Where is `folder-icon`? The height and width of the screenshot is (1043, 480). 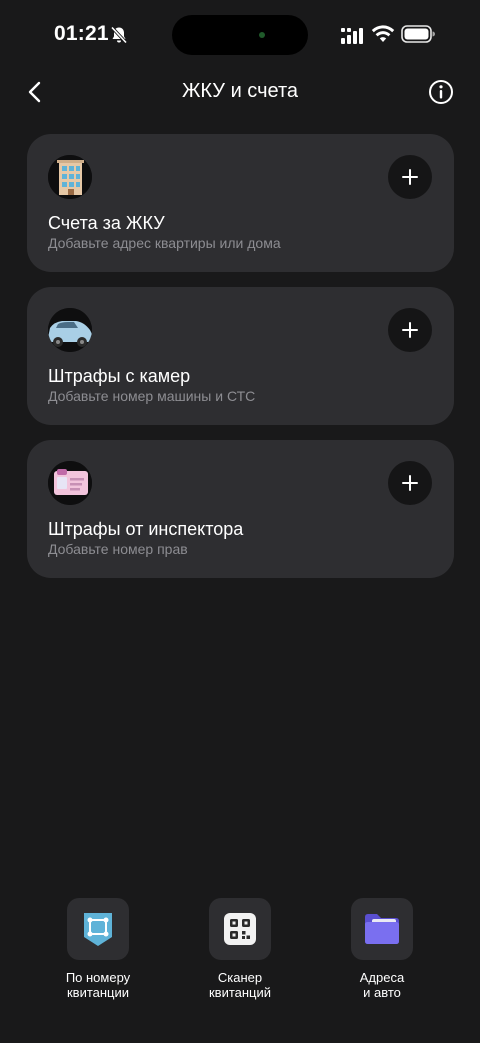 folder-icon is located at coordinates (382, 929).